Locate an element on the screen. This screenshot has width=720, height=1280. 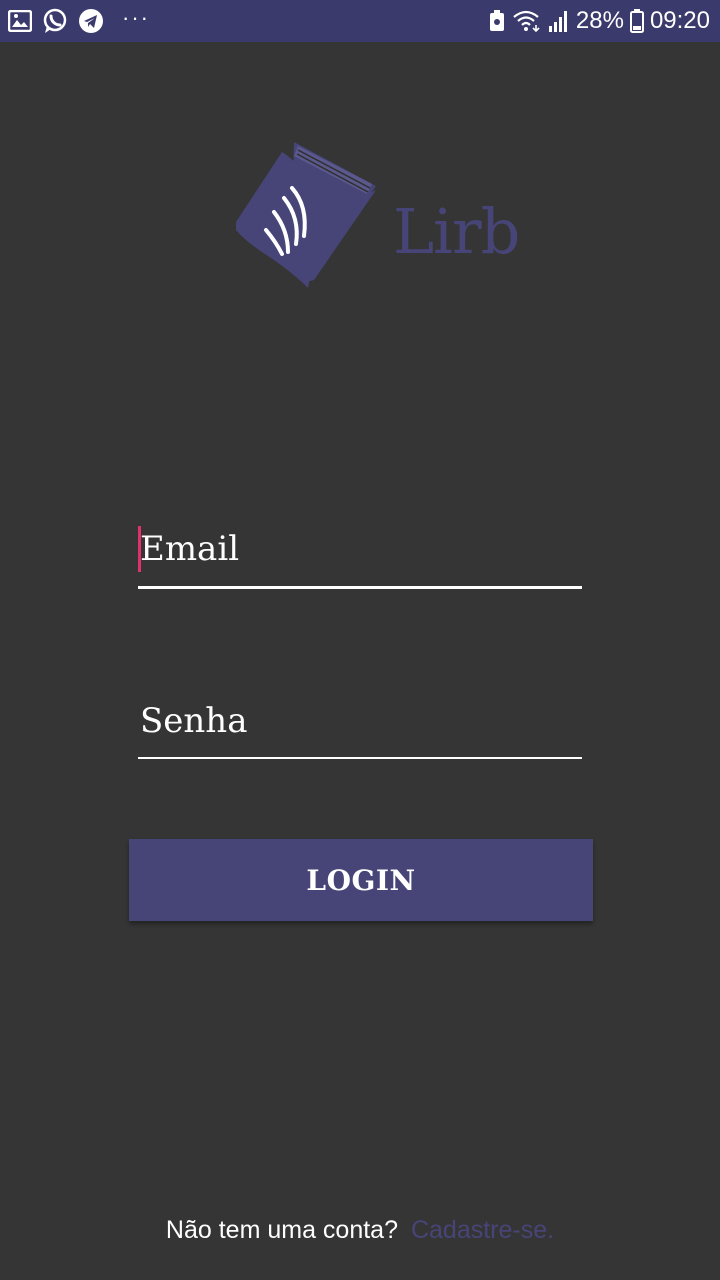
signup-question: Não tem uma conta? is located at coordinates (281, 1230).